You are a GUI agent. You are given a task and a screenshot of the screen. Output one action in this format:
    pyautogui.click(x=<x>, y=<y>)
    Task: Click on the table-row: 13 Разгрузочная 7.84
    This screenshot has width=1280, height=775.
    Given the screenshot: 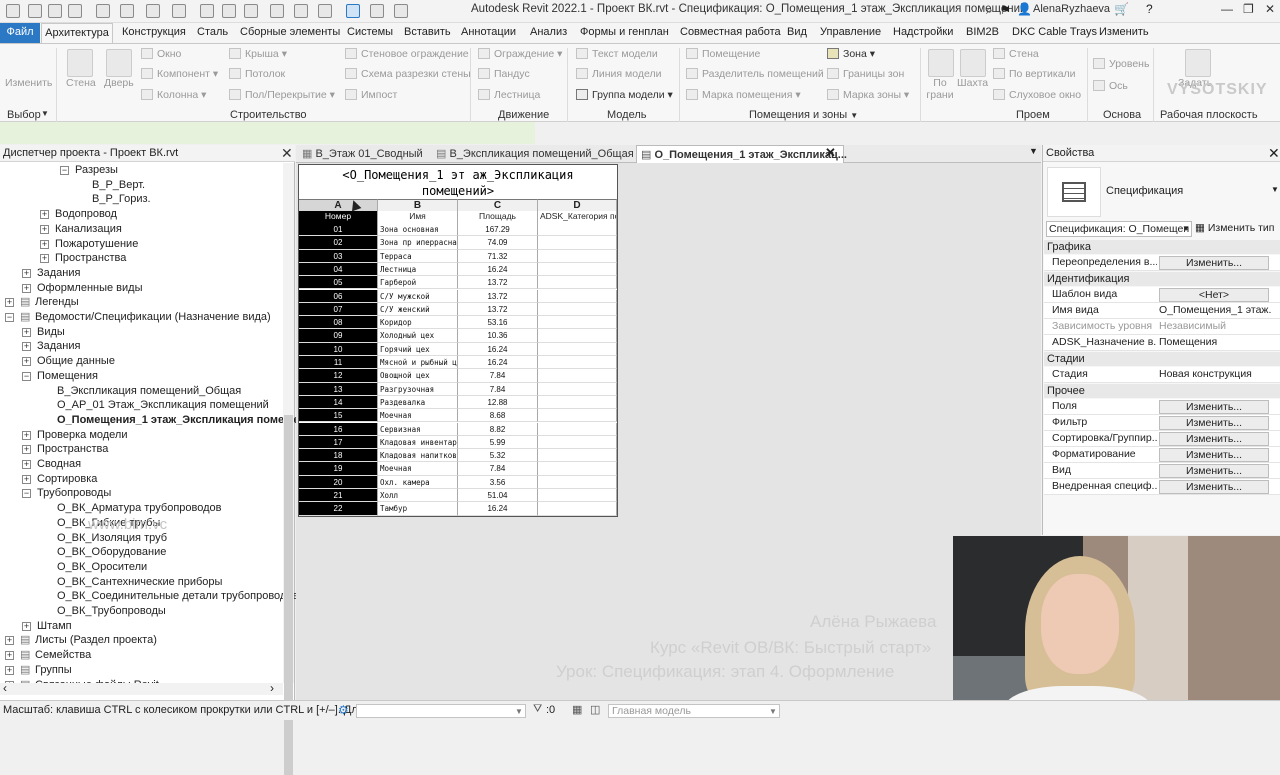 What is the action you would take?
    pyautogui.click(x=458, y=389)
    